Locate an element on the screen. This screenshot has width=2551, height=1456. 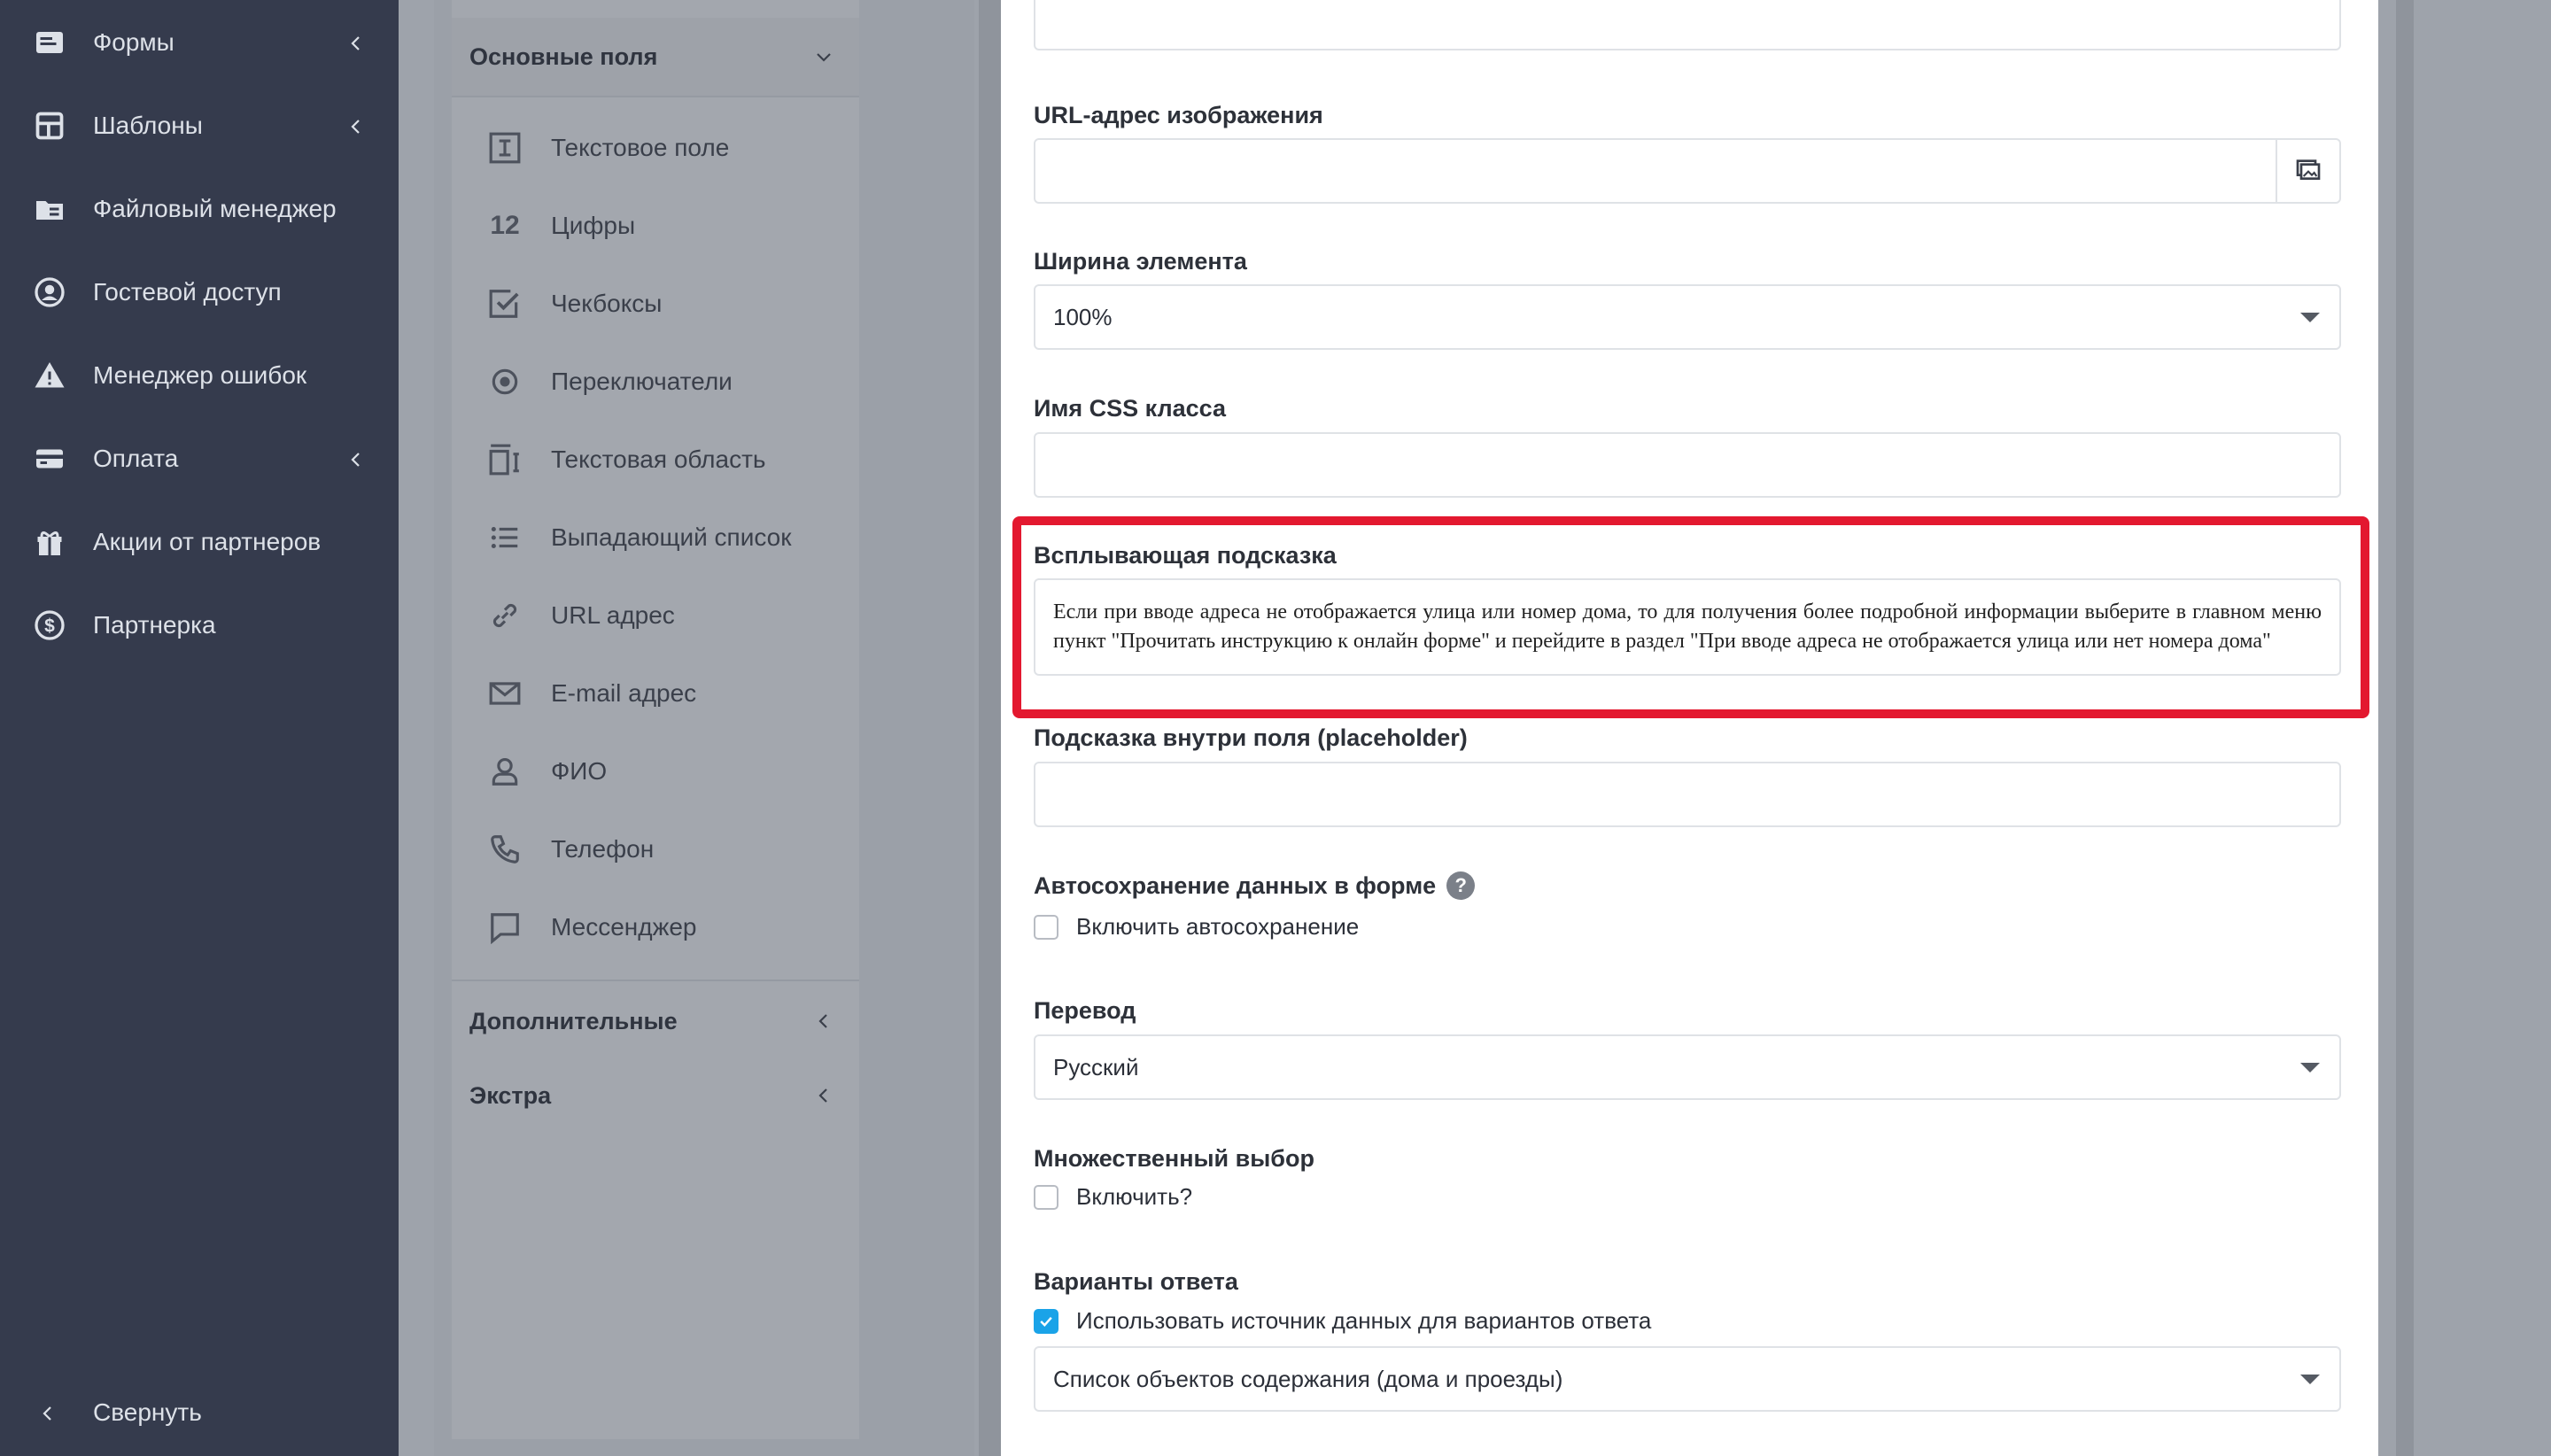
sidebar-item-partner-promotions: Акции от партнеров is located at coordinates (199, 542).